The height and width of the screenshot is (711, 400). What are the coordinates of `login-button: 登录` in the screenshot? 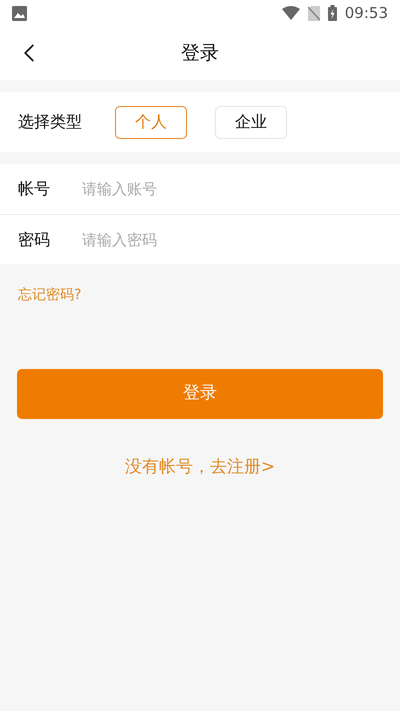 It's located at (200, 394).